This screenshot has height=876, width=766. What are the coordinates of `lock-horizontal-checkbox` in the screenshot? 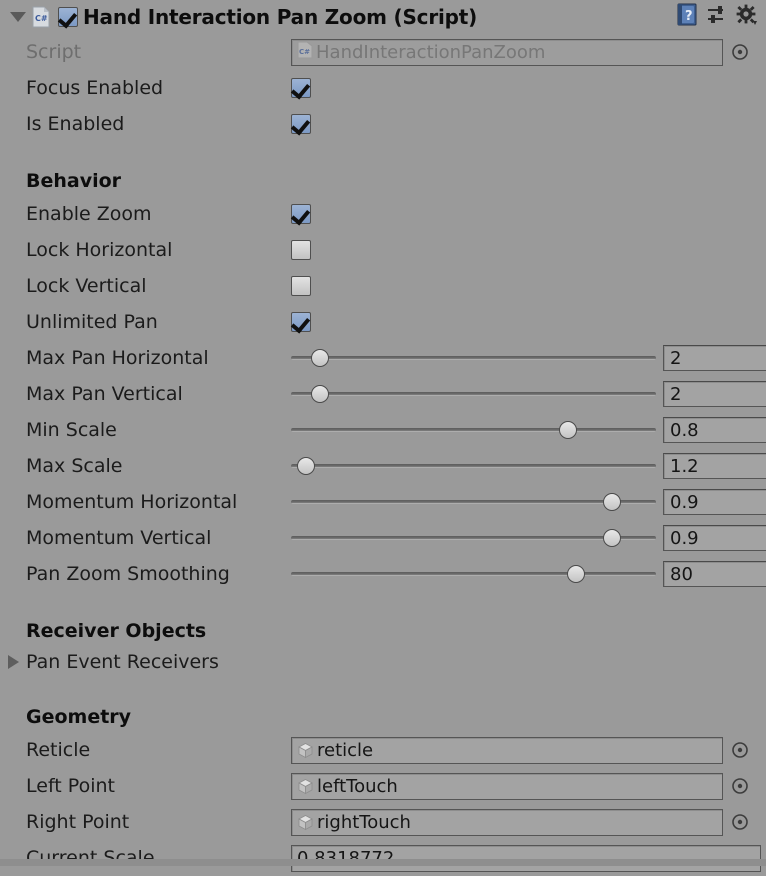 It's located at (301, 250).